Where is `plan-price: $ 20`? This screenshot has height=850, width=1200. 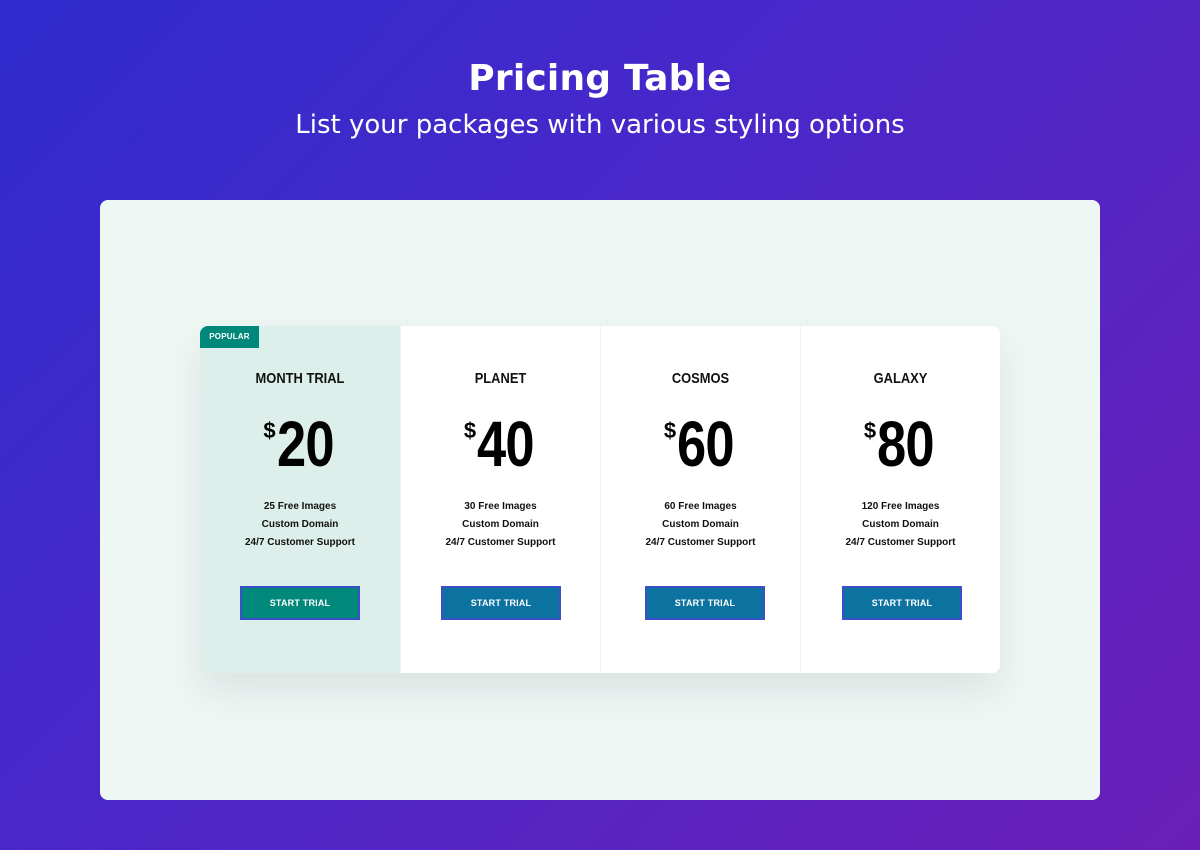
plan-price: $ 20 is located at coordinates (300, 444).